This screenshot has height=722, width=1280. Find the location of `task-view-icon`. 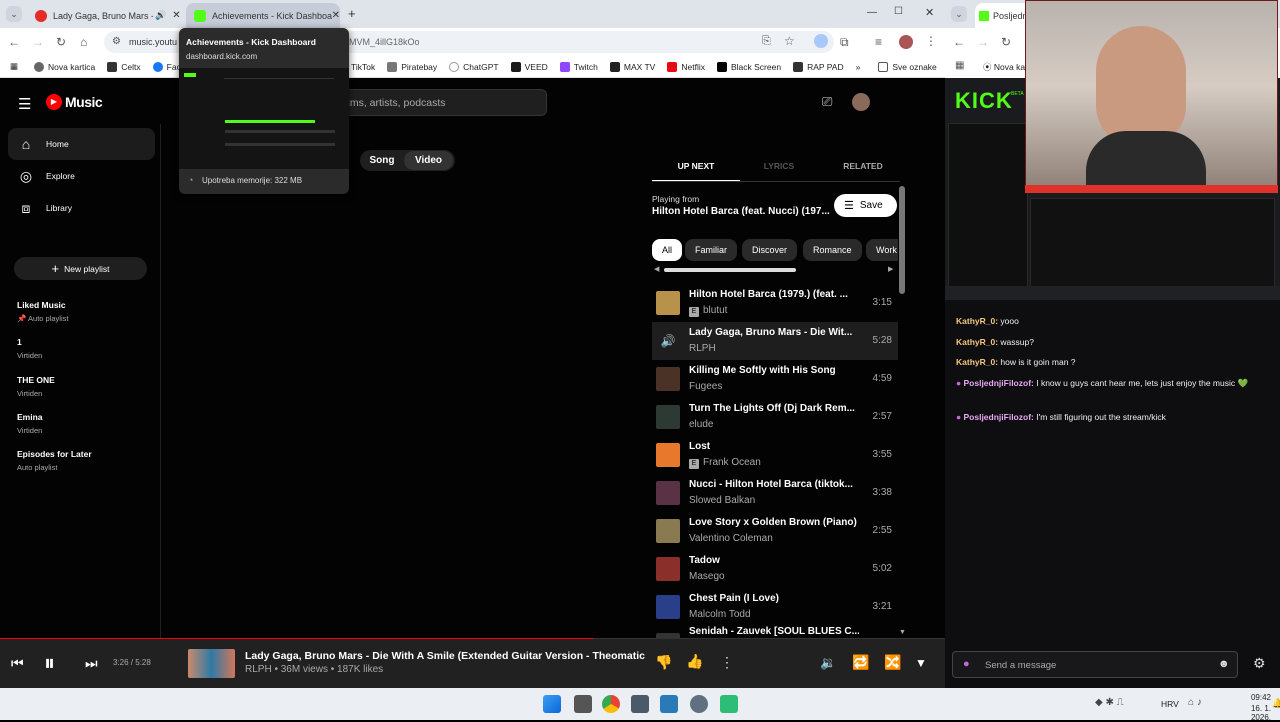

task-view-icon is located at coordinates (583, 704).